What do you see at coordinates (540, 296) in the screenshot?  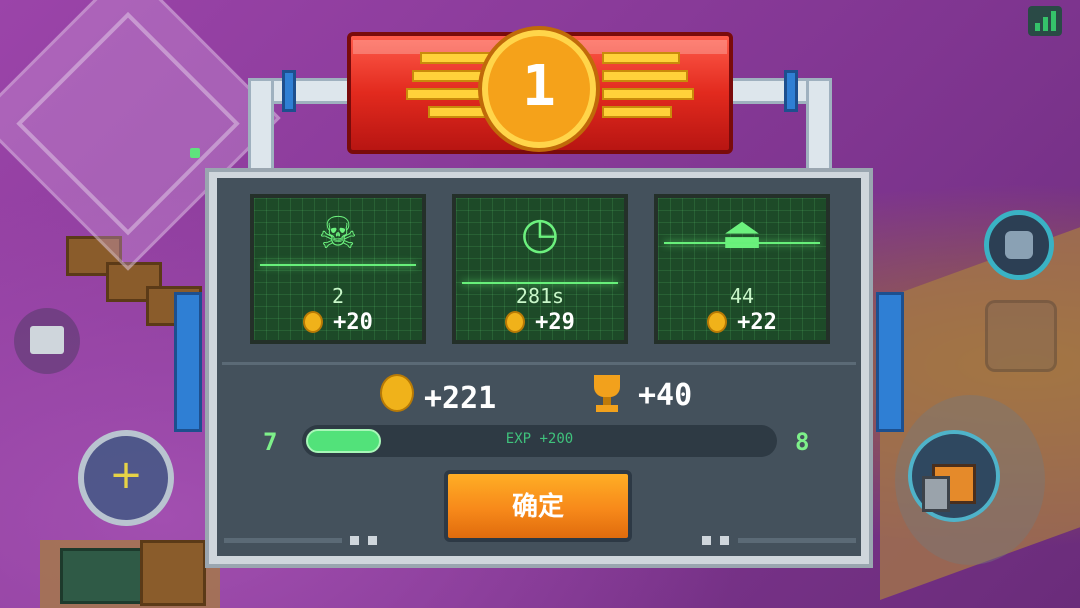 I see `time-value: 281s` at bounding box center [540, 296].